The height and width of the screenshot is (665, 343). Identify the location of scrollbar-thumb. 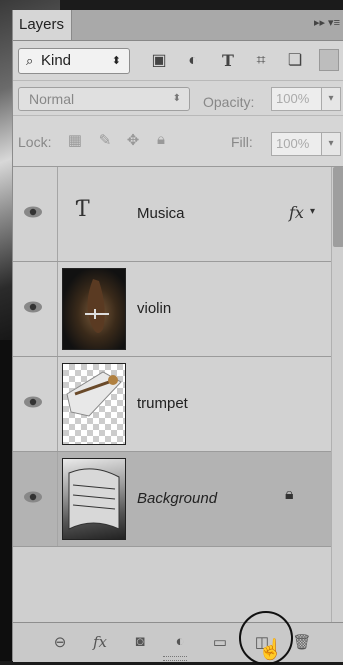
(338, 207).